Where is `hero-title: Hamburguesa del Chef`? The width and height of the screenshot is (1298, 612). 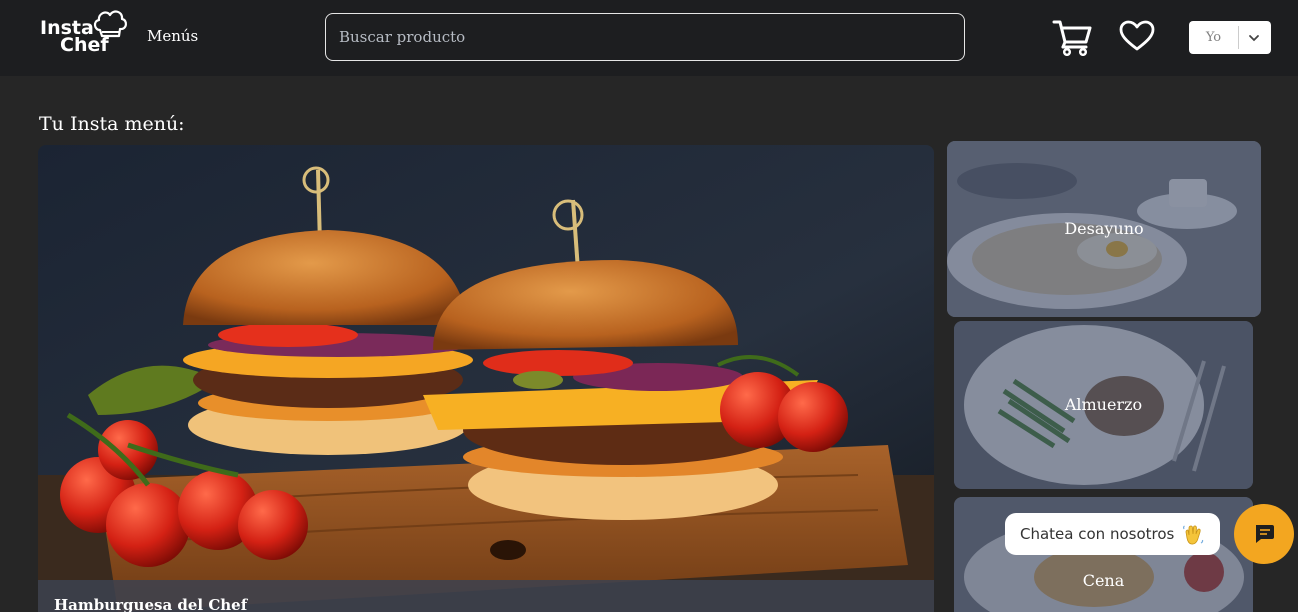 hero-title: Hamburguesa del Chef is located at coordinates (151, 604).